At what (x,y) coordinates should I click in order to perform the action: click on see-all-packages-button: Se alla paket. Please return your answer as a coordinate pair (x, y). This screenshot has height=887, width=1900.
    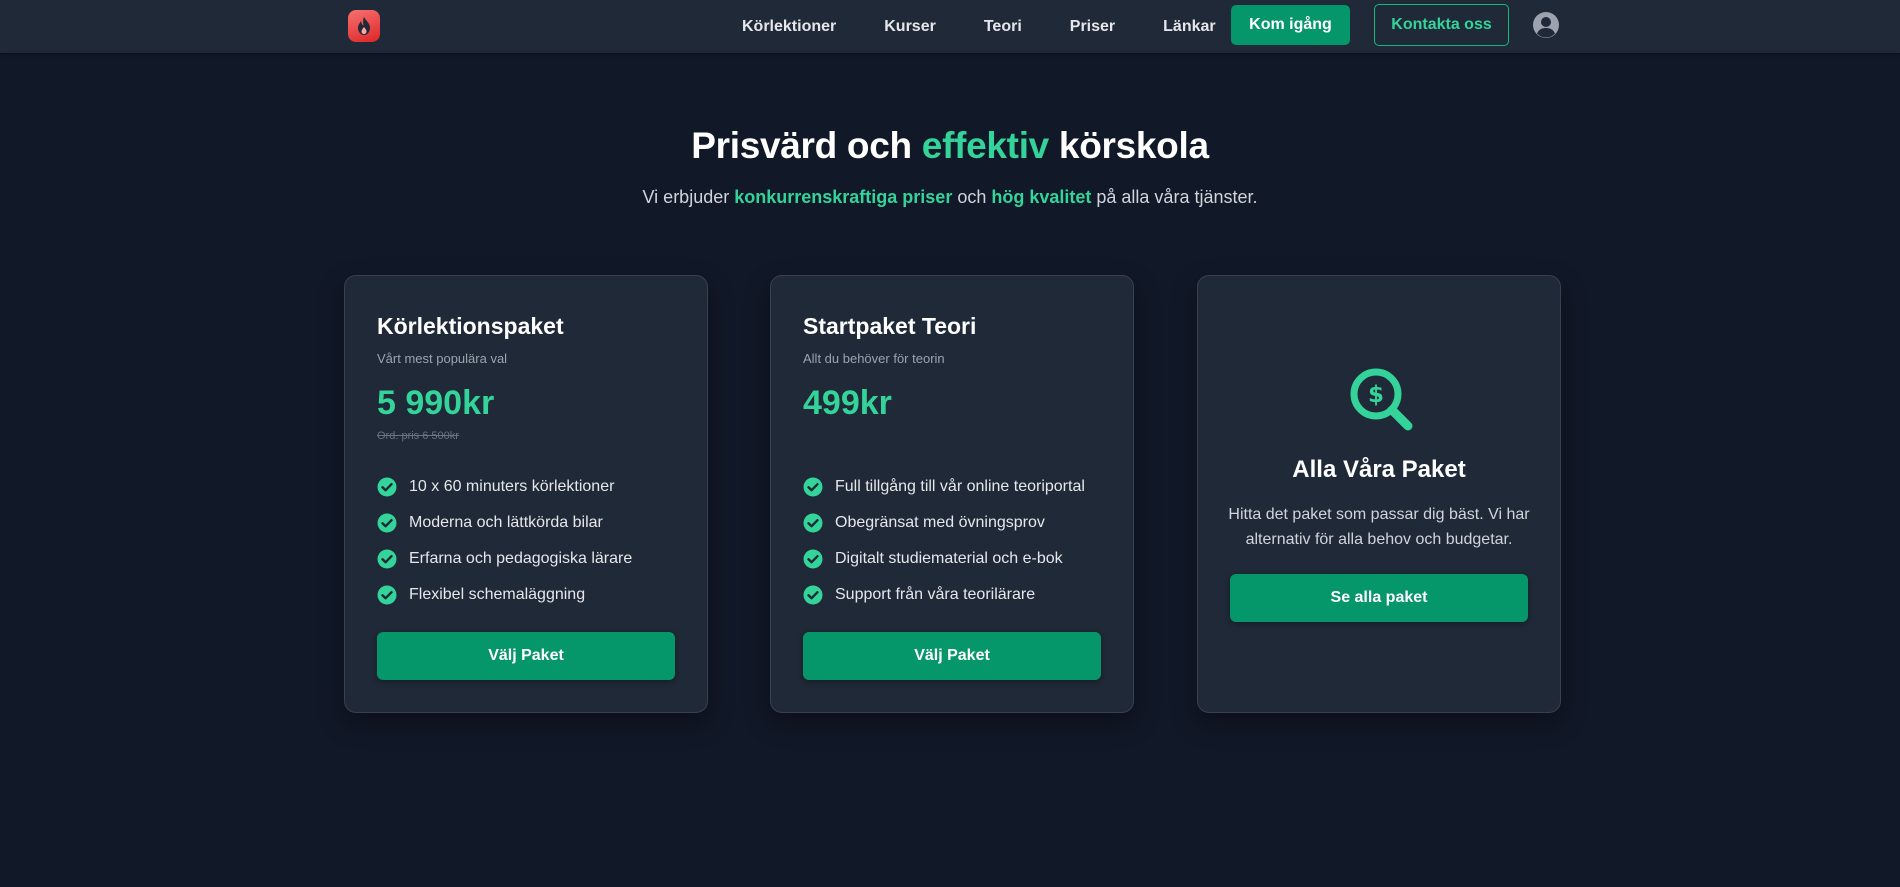
    Looking at the image, I should click on (1379, 598).